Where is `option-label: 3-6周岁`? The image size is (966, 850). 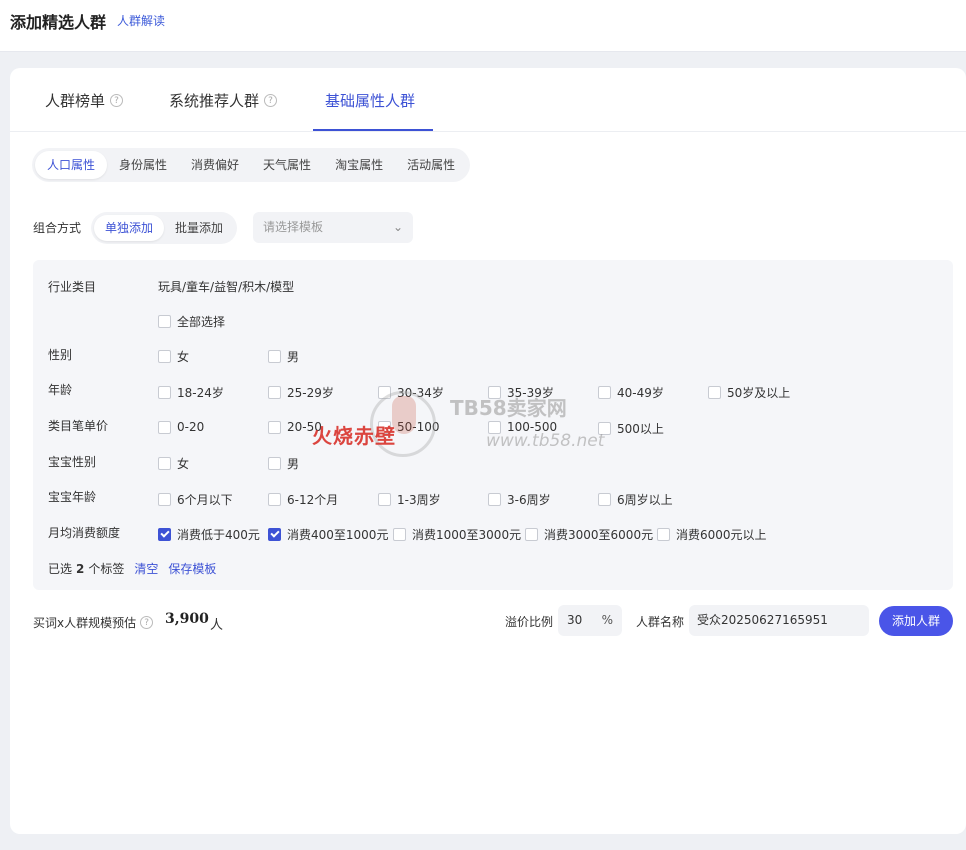
option-label: 3-6周岁 is located at coordinates (529, 500).